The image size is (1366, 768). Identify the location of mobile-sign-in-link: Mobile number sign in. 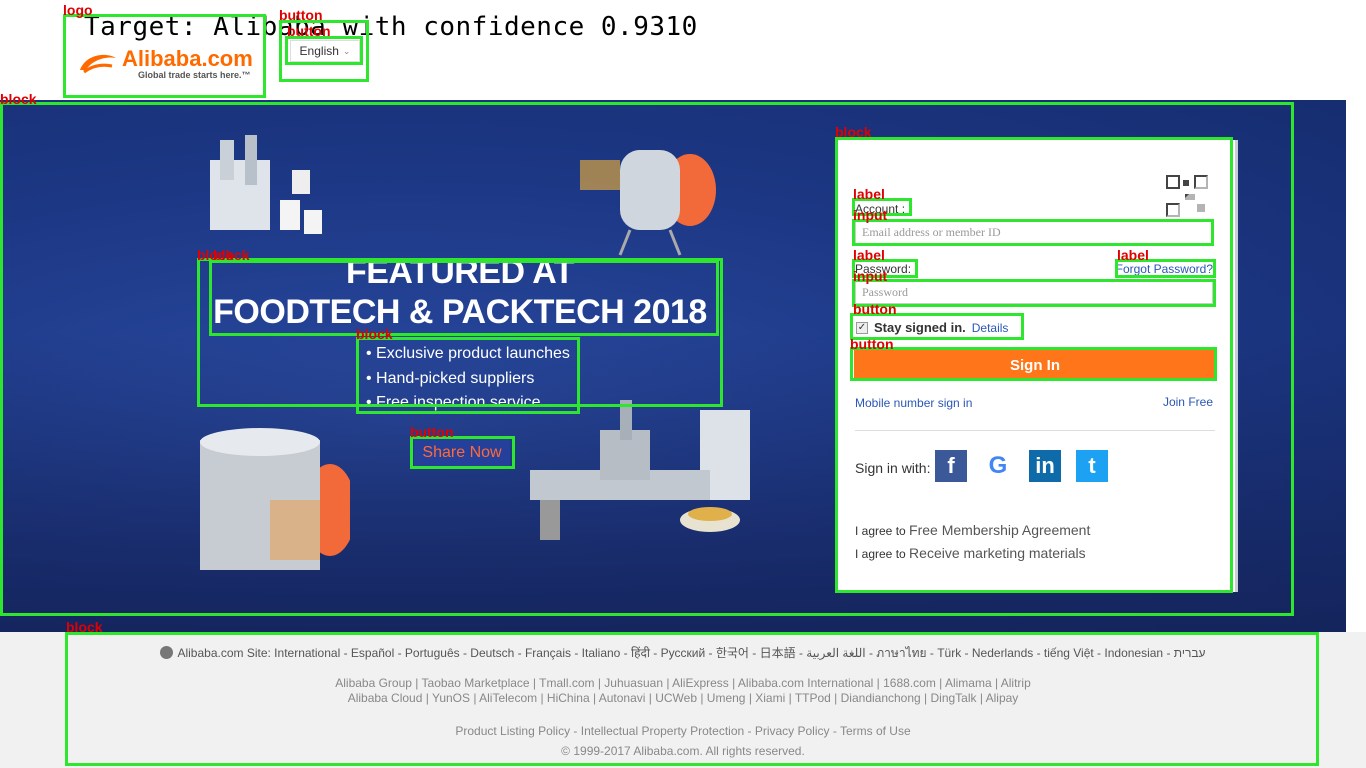
(913, 403).